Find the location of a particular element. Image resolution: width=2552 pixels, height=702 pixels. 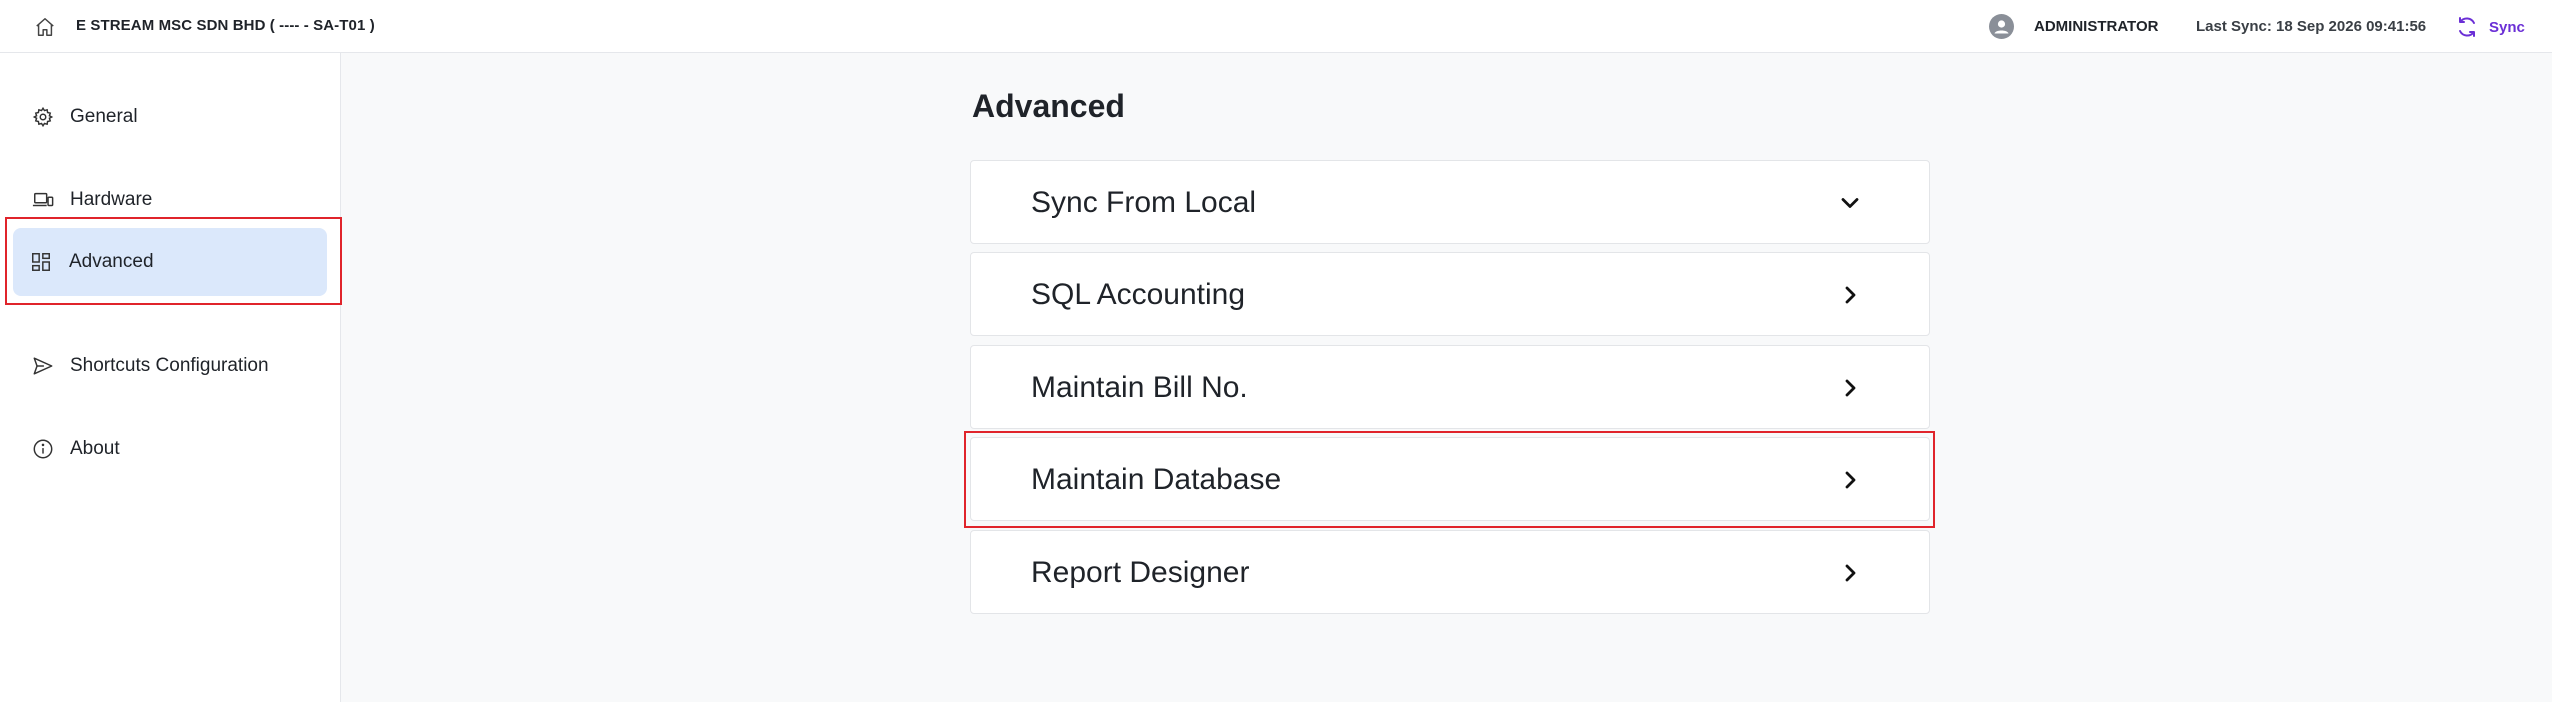

row-maintain-bill-no: Maintain Bill No. is located at coordinates (1450, 387).